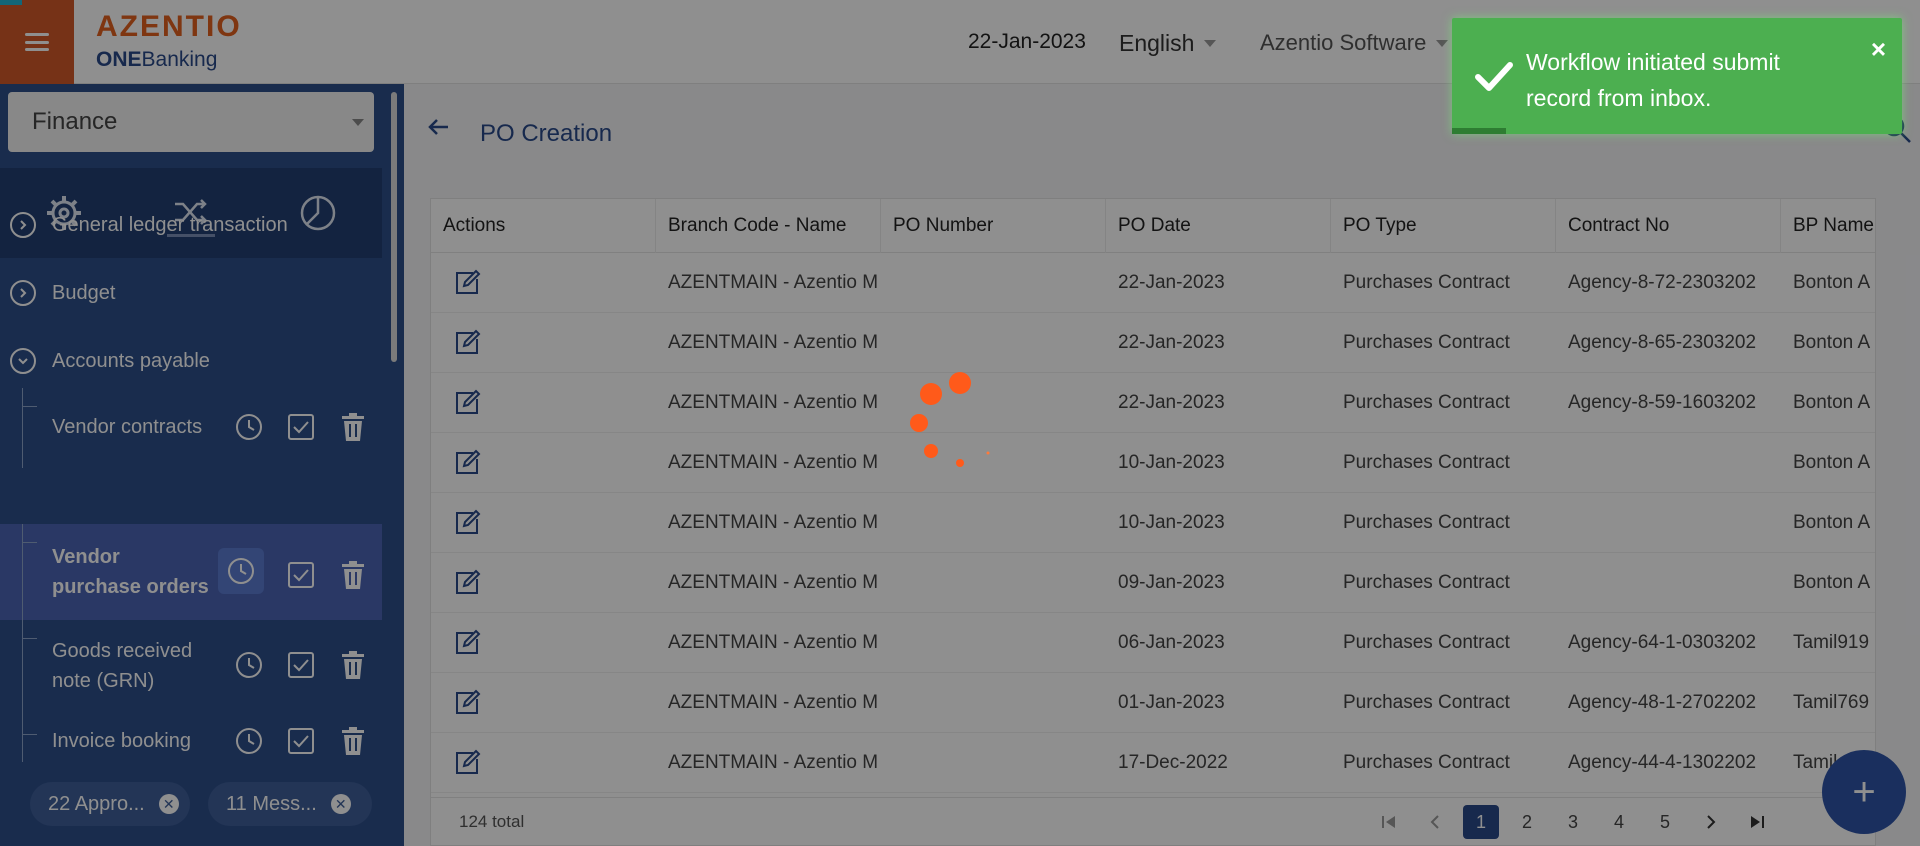  I want to click on close-toast-button: ×, so click(1878, 49).